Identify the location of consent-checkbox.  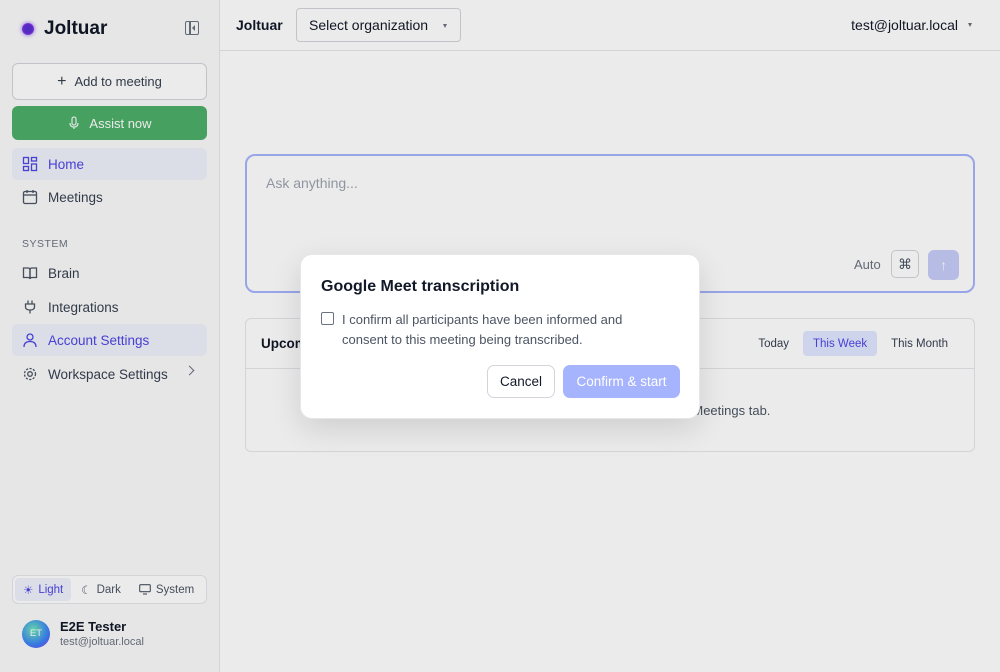
(327, 318).